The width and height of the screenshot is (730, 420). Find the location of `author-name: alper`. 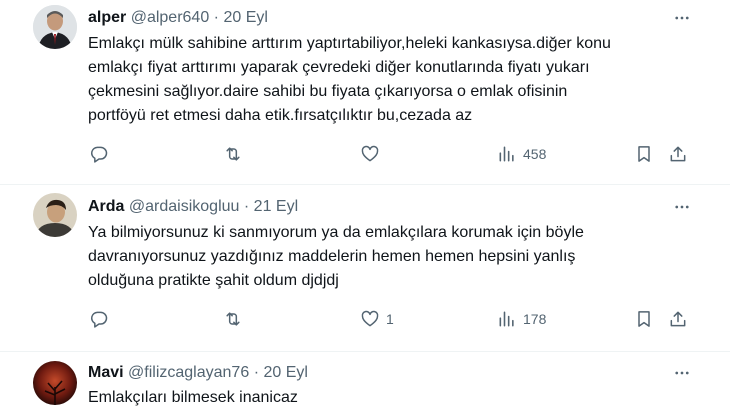

author-name: alper is located at coordinates (107, 17).